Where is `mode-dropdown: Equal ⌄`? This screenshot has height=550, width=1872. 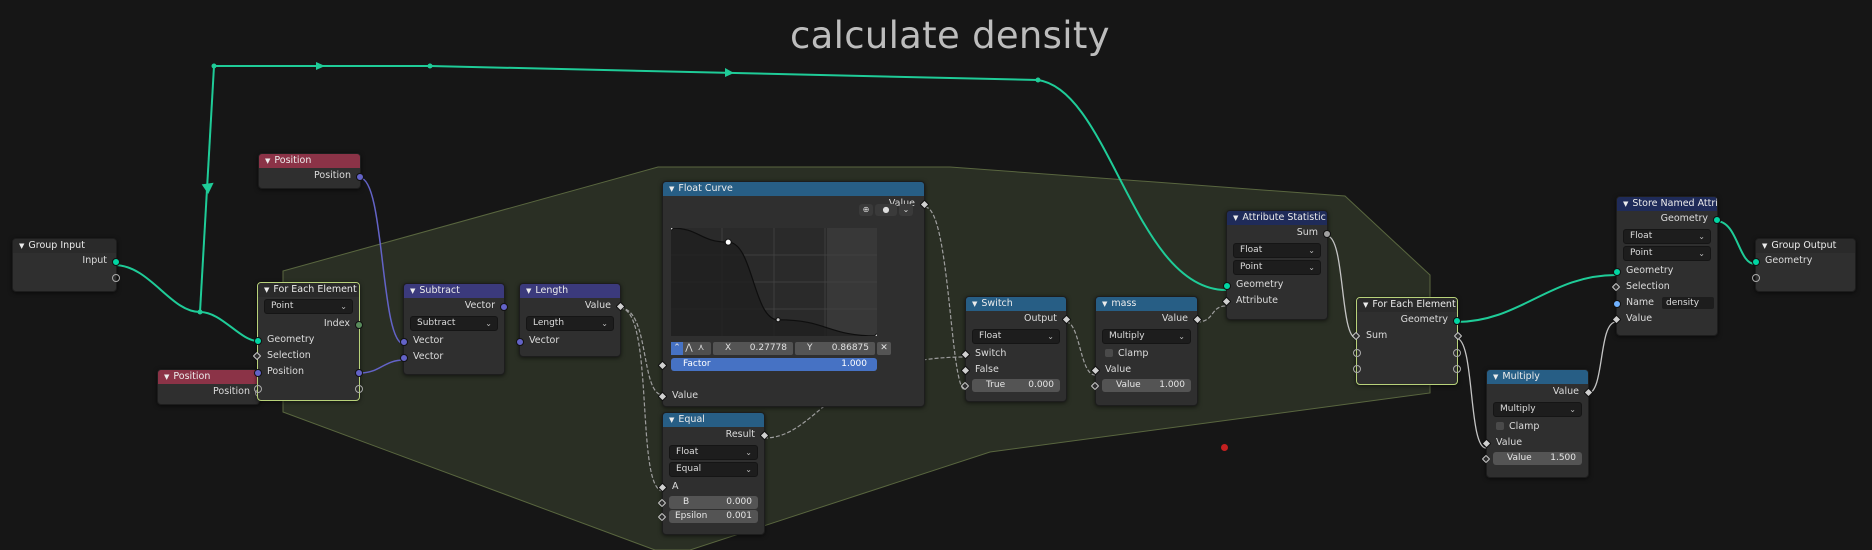
mode-dropdown: Equal ⌄ is located at coordinates (713, 469).